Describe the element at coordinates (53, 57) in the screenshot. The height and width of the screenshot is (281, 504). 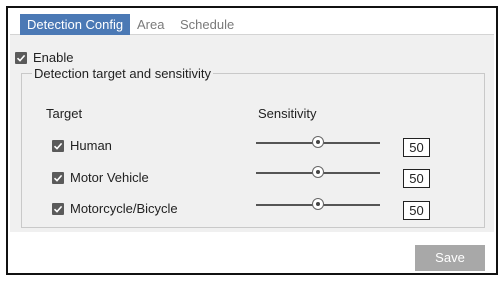
I see `enable-label: Enable` at that location.